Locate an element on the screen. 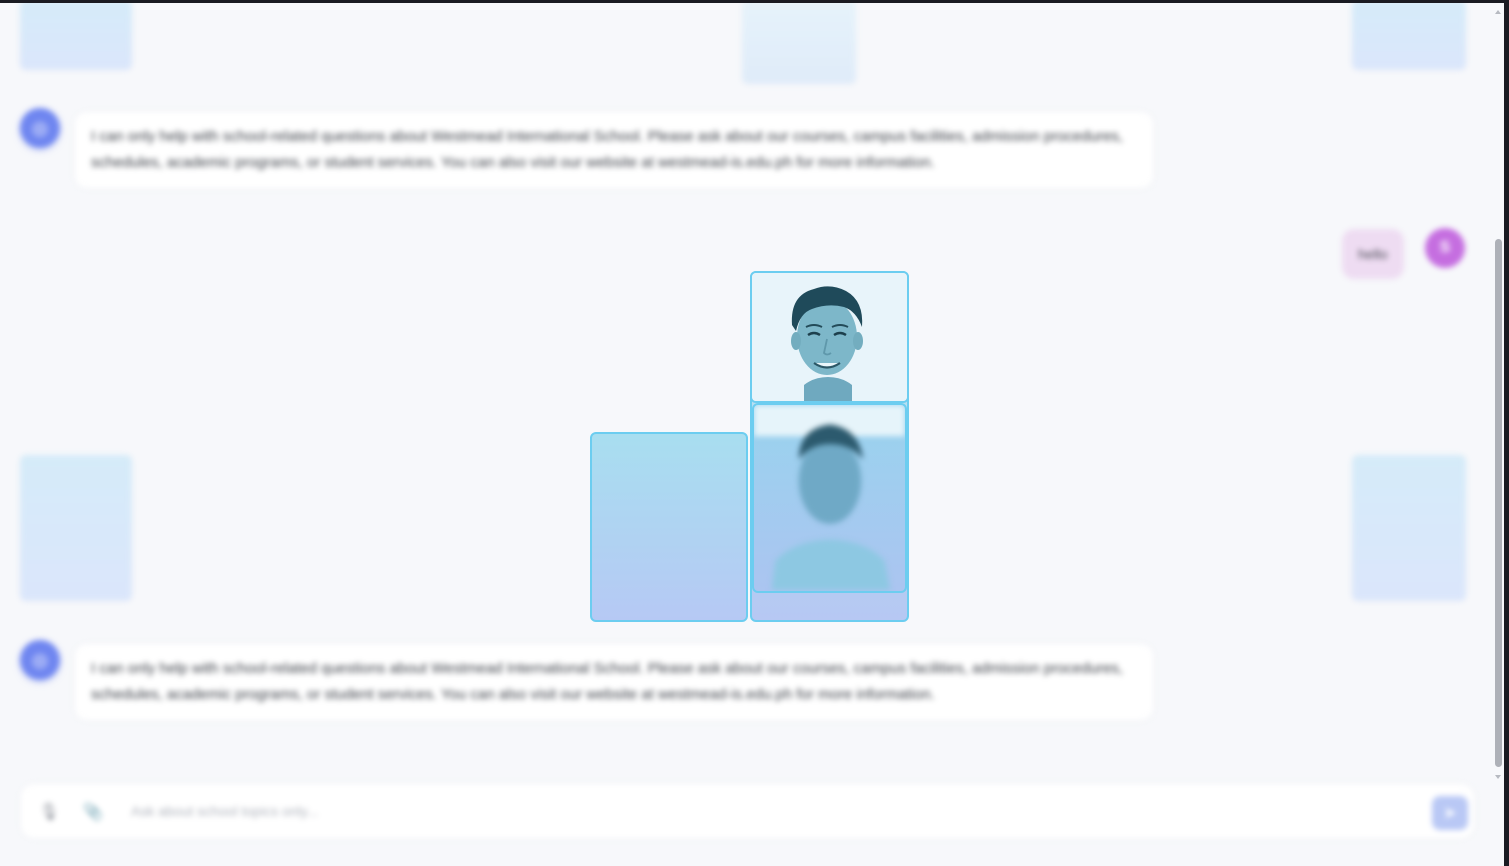  dragged-photo-ghost is located at coordinates (829, 498).